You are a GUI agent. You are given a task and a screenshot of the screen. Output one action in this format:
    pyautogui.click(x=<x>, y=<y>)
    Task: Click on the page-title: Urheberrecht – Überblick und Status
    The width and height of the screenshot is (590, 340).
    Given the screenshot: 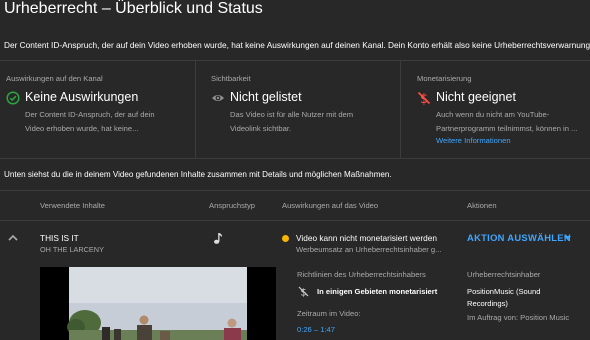 What is the action you would take?
    pyautogui.click(x=133, y=8)
    